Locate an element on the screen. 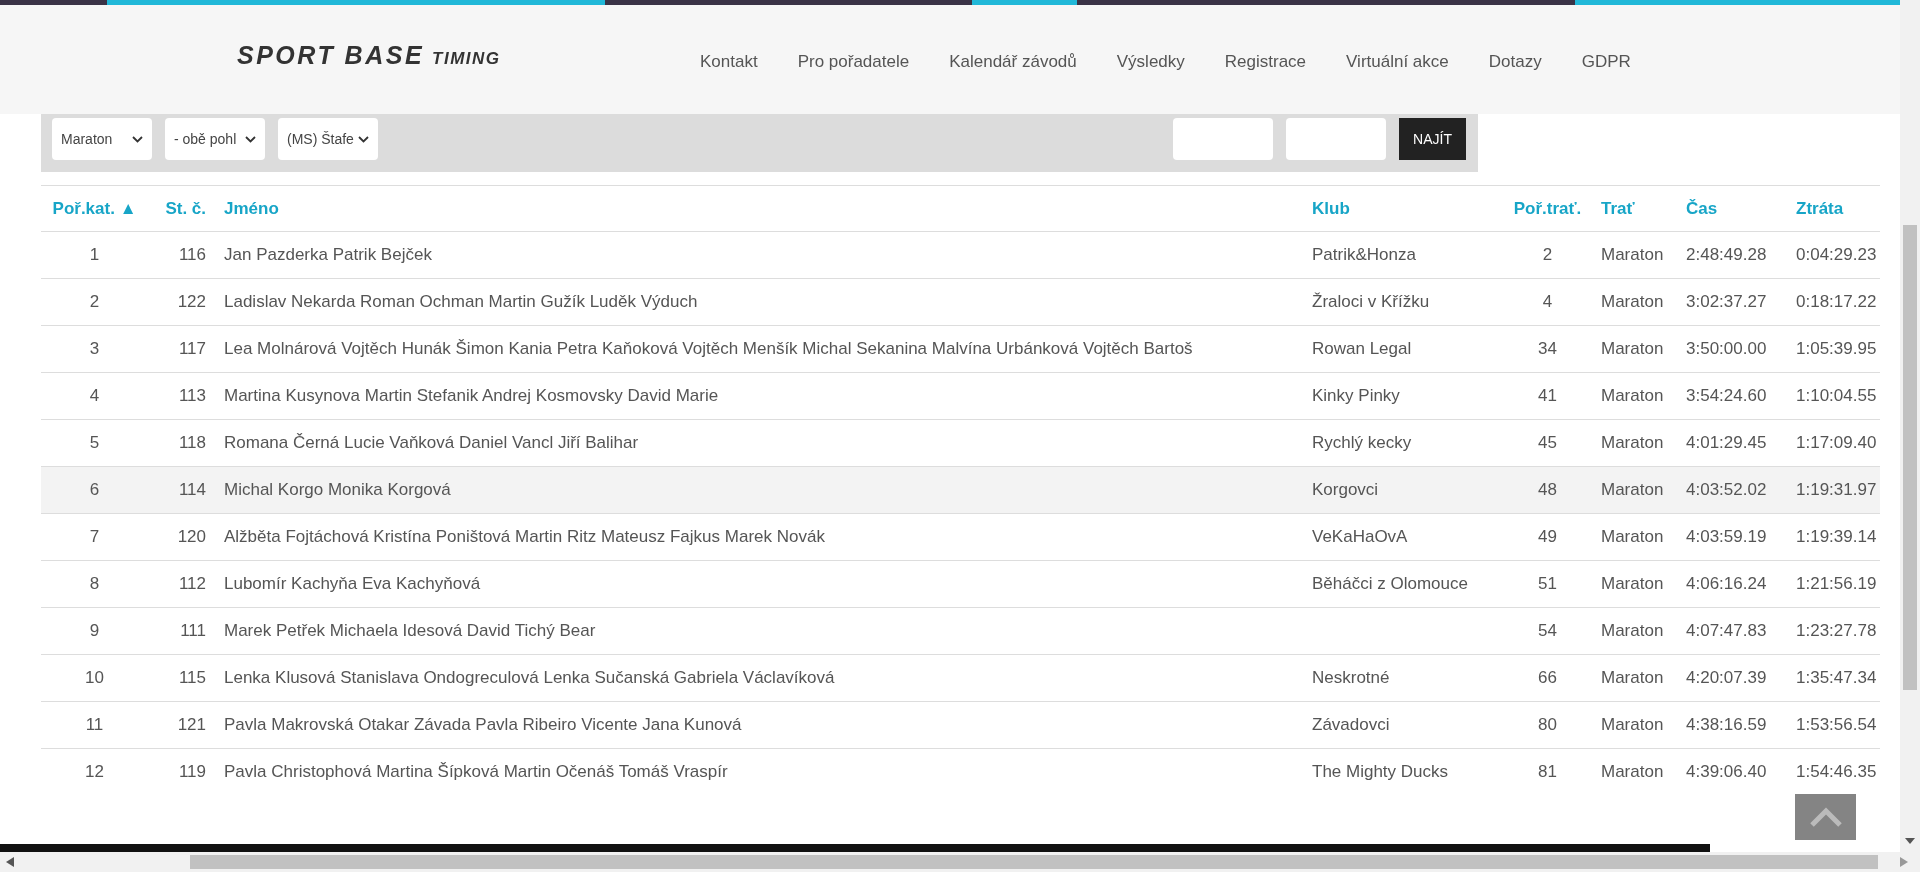 Image resolution: width=1920 pixels, height=872 pixels. table-cell: 120 is located at coordinates (191, 536).